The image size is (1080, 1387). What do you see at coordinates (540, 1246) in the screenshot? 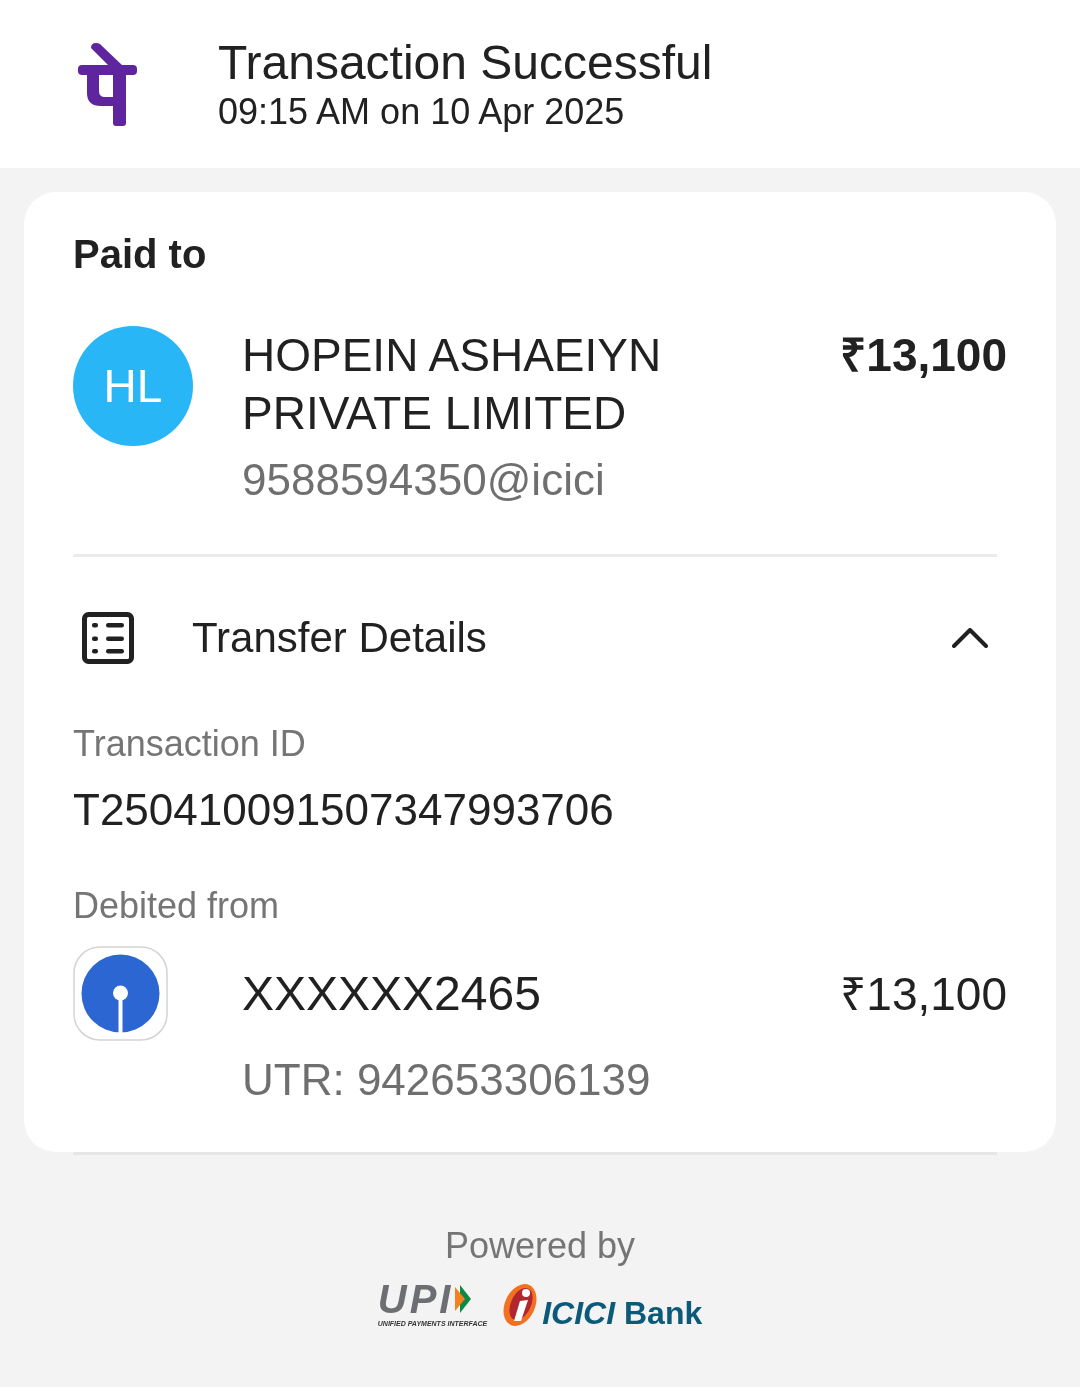
I see `powered-by-label: Powered by` at bounding box center [540, 1246].